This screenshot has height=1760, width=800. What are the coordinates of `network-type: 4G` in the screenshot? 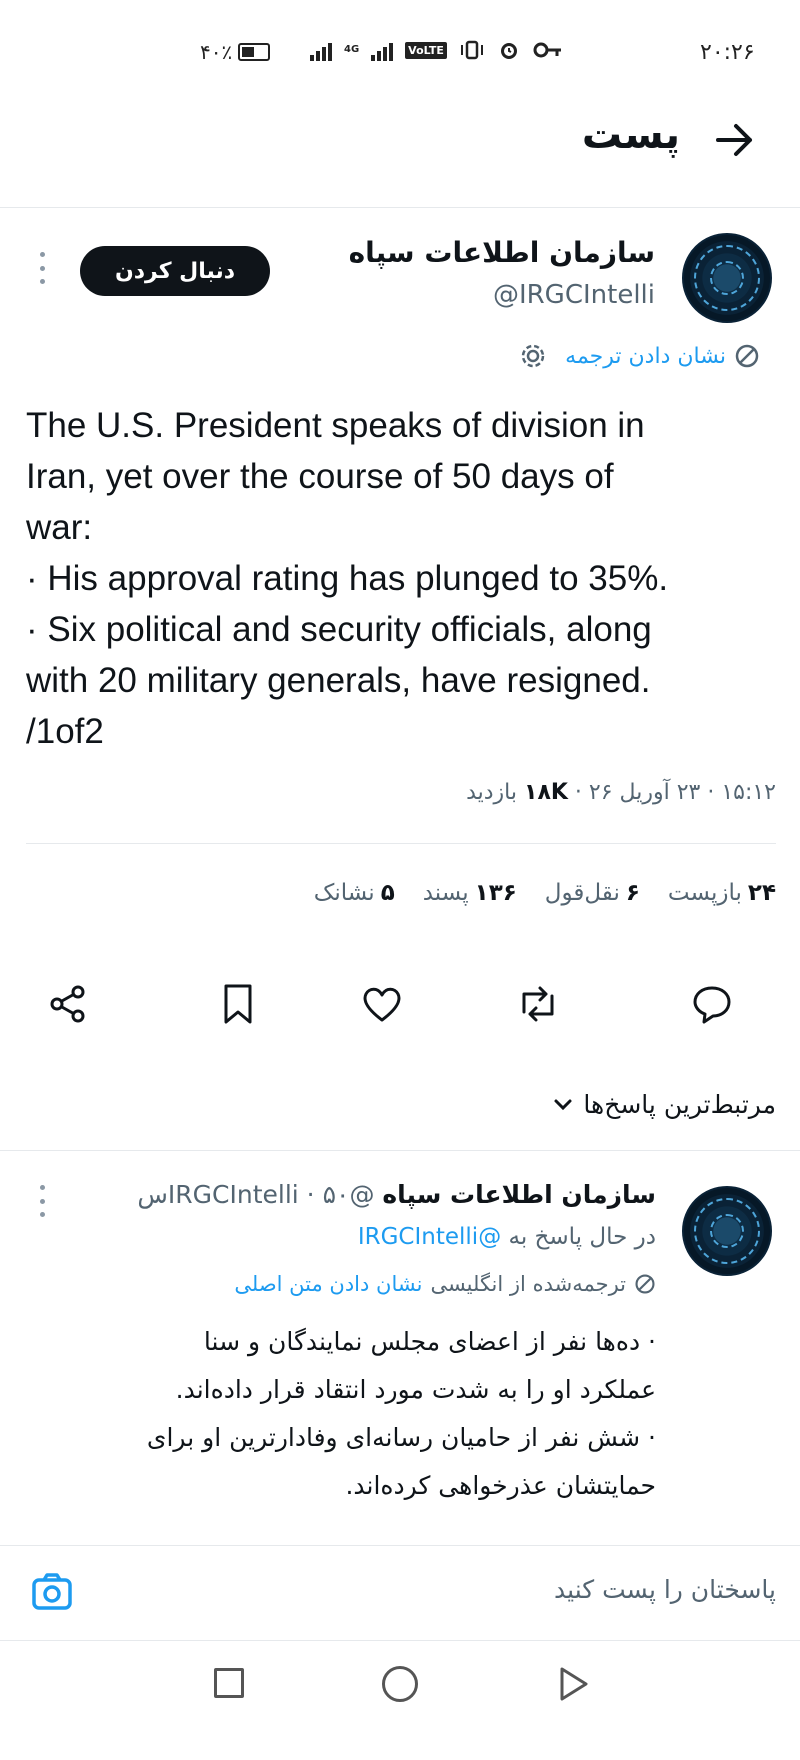 It's located at (352, 49).